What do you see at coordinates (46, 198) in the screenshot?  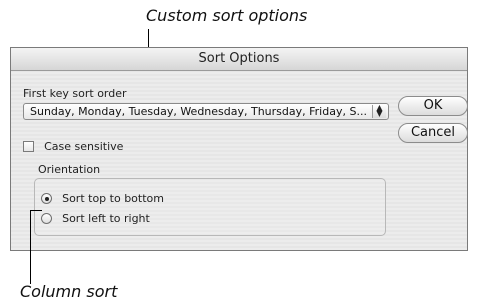 I see `radio-sort-top-to-bottom` at bounding box center [46, 198].